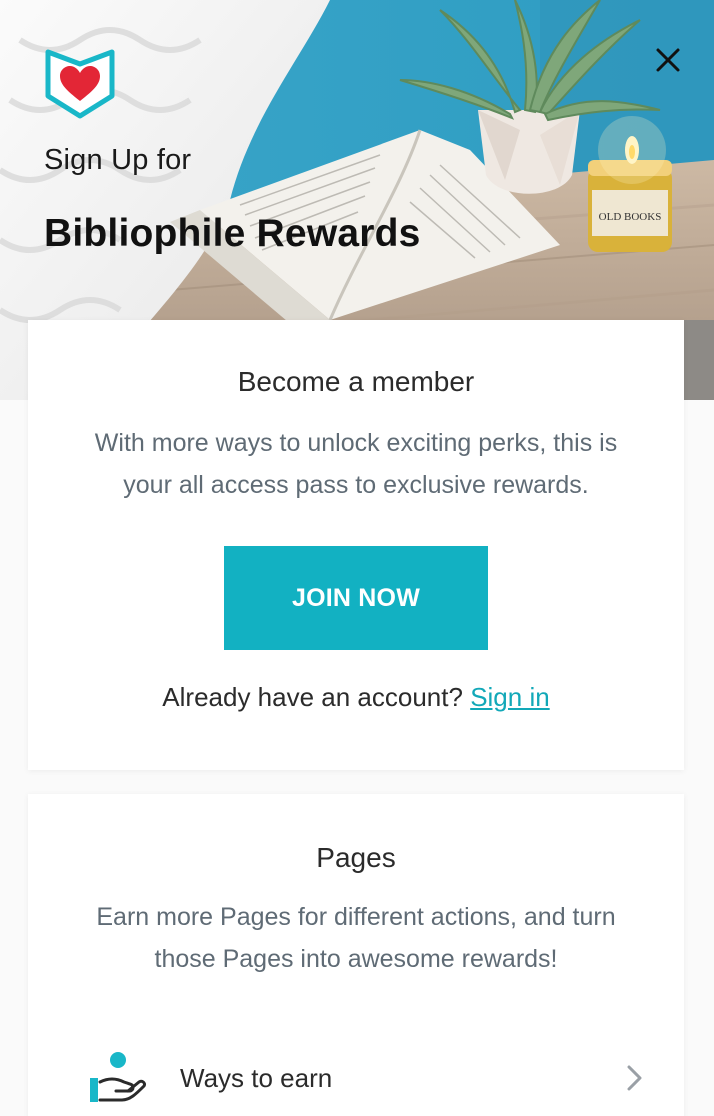  What do you see at coordinates (232, 233) in the screenshot?
I see `page-title: Bibliophile Rewards` at bounding box center [232, 233].